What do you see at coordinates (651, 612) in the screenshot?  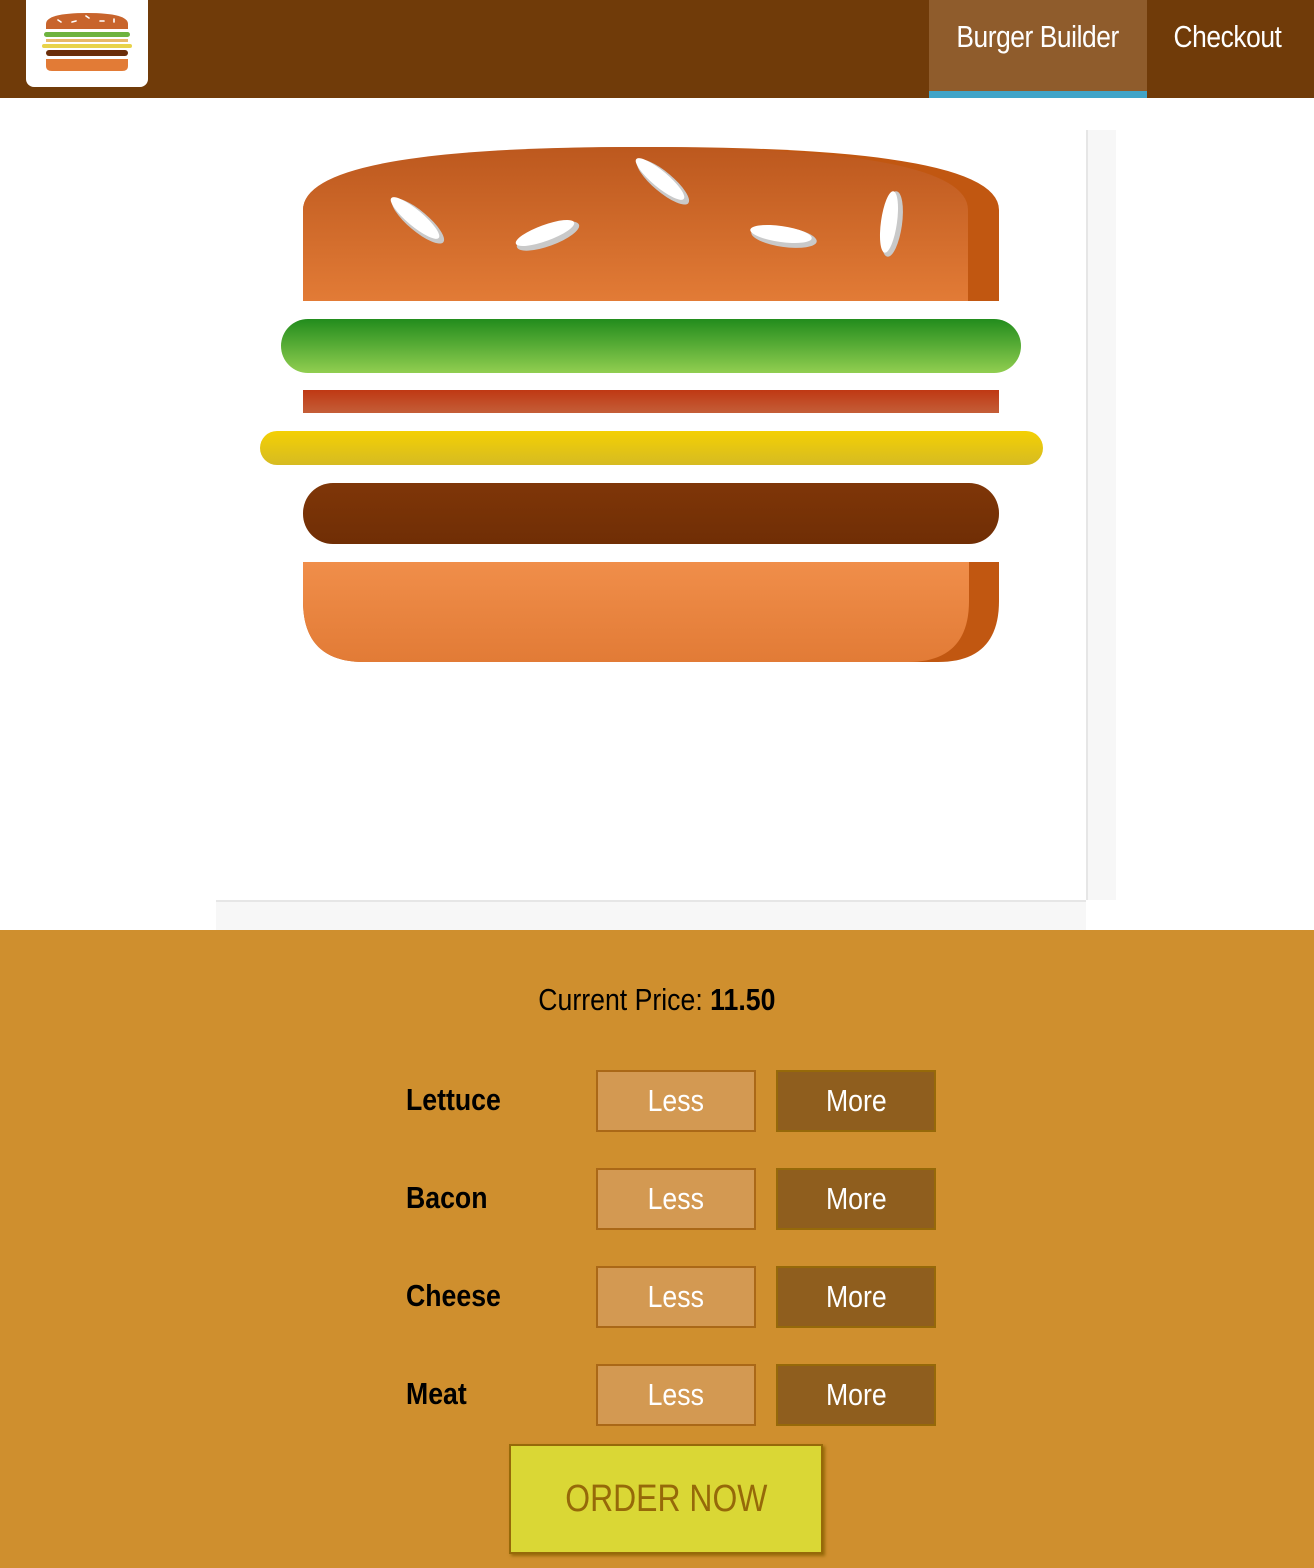 I see `bread-bottom` at bounding box center [651, 612].